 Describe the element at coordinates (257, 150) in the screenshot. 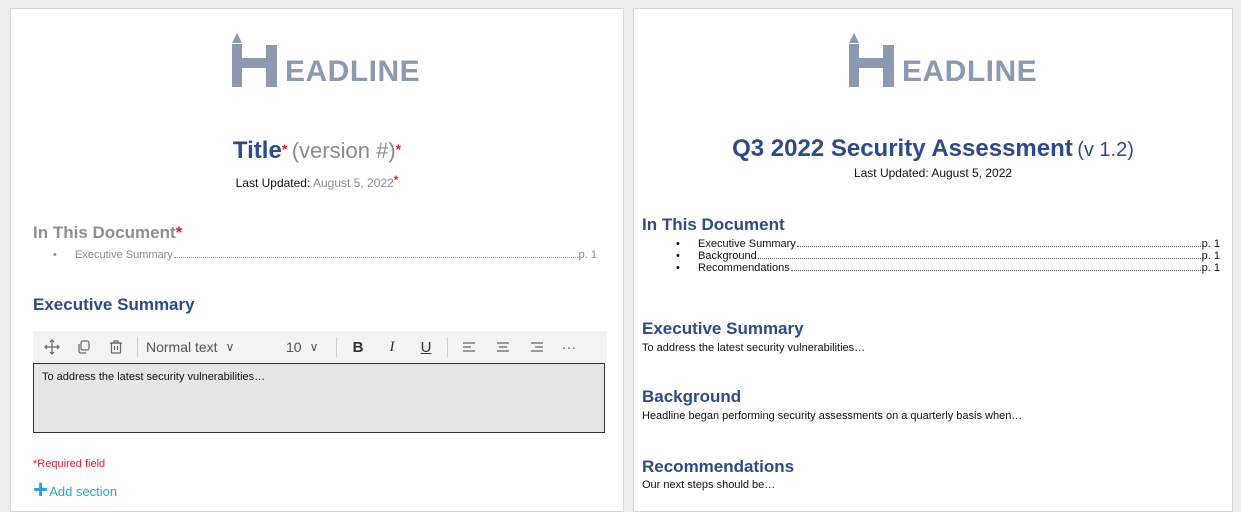

I see `title-placeholder: Title` at that location.